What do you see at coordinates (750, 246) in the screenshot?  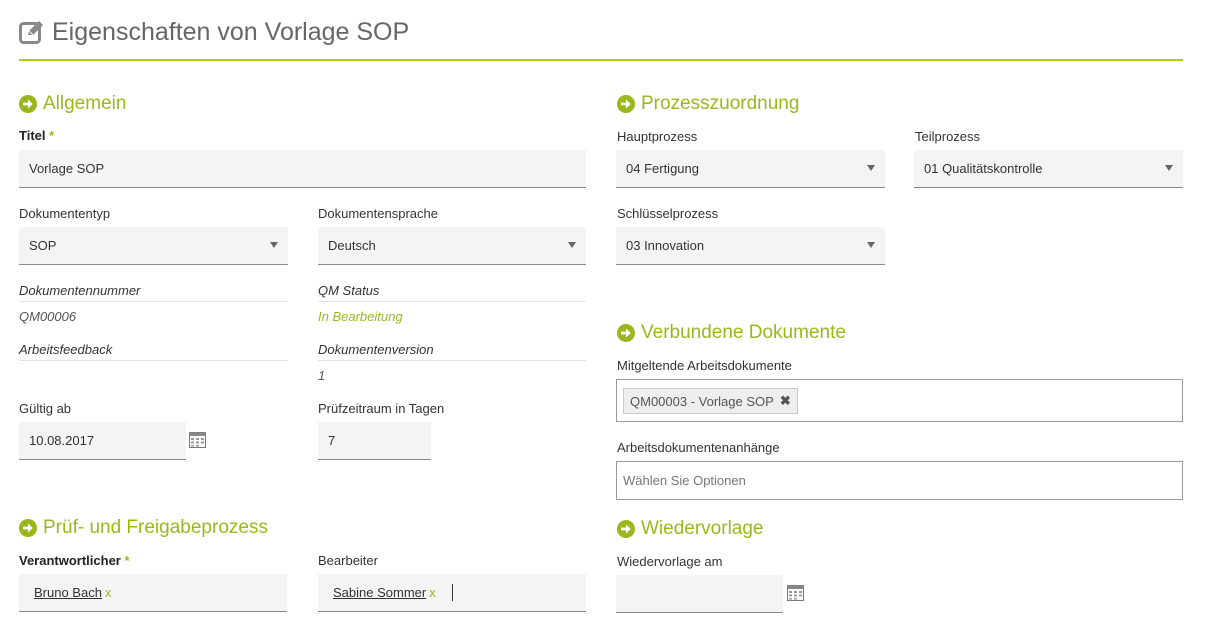 I see `schluesselprozess-select: 03 Innovation` at bounding box center [750, 246].